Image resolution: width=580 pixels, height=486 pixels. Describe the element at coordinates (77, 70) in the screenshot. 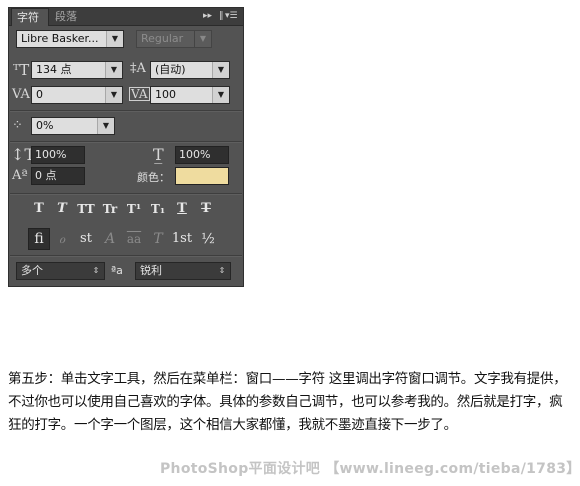

I see `font-size-dropdown: 134 点 ▼` at that location.